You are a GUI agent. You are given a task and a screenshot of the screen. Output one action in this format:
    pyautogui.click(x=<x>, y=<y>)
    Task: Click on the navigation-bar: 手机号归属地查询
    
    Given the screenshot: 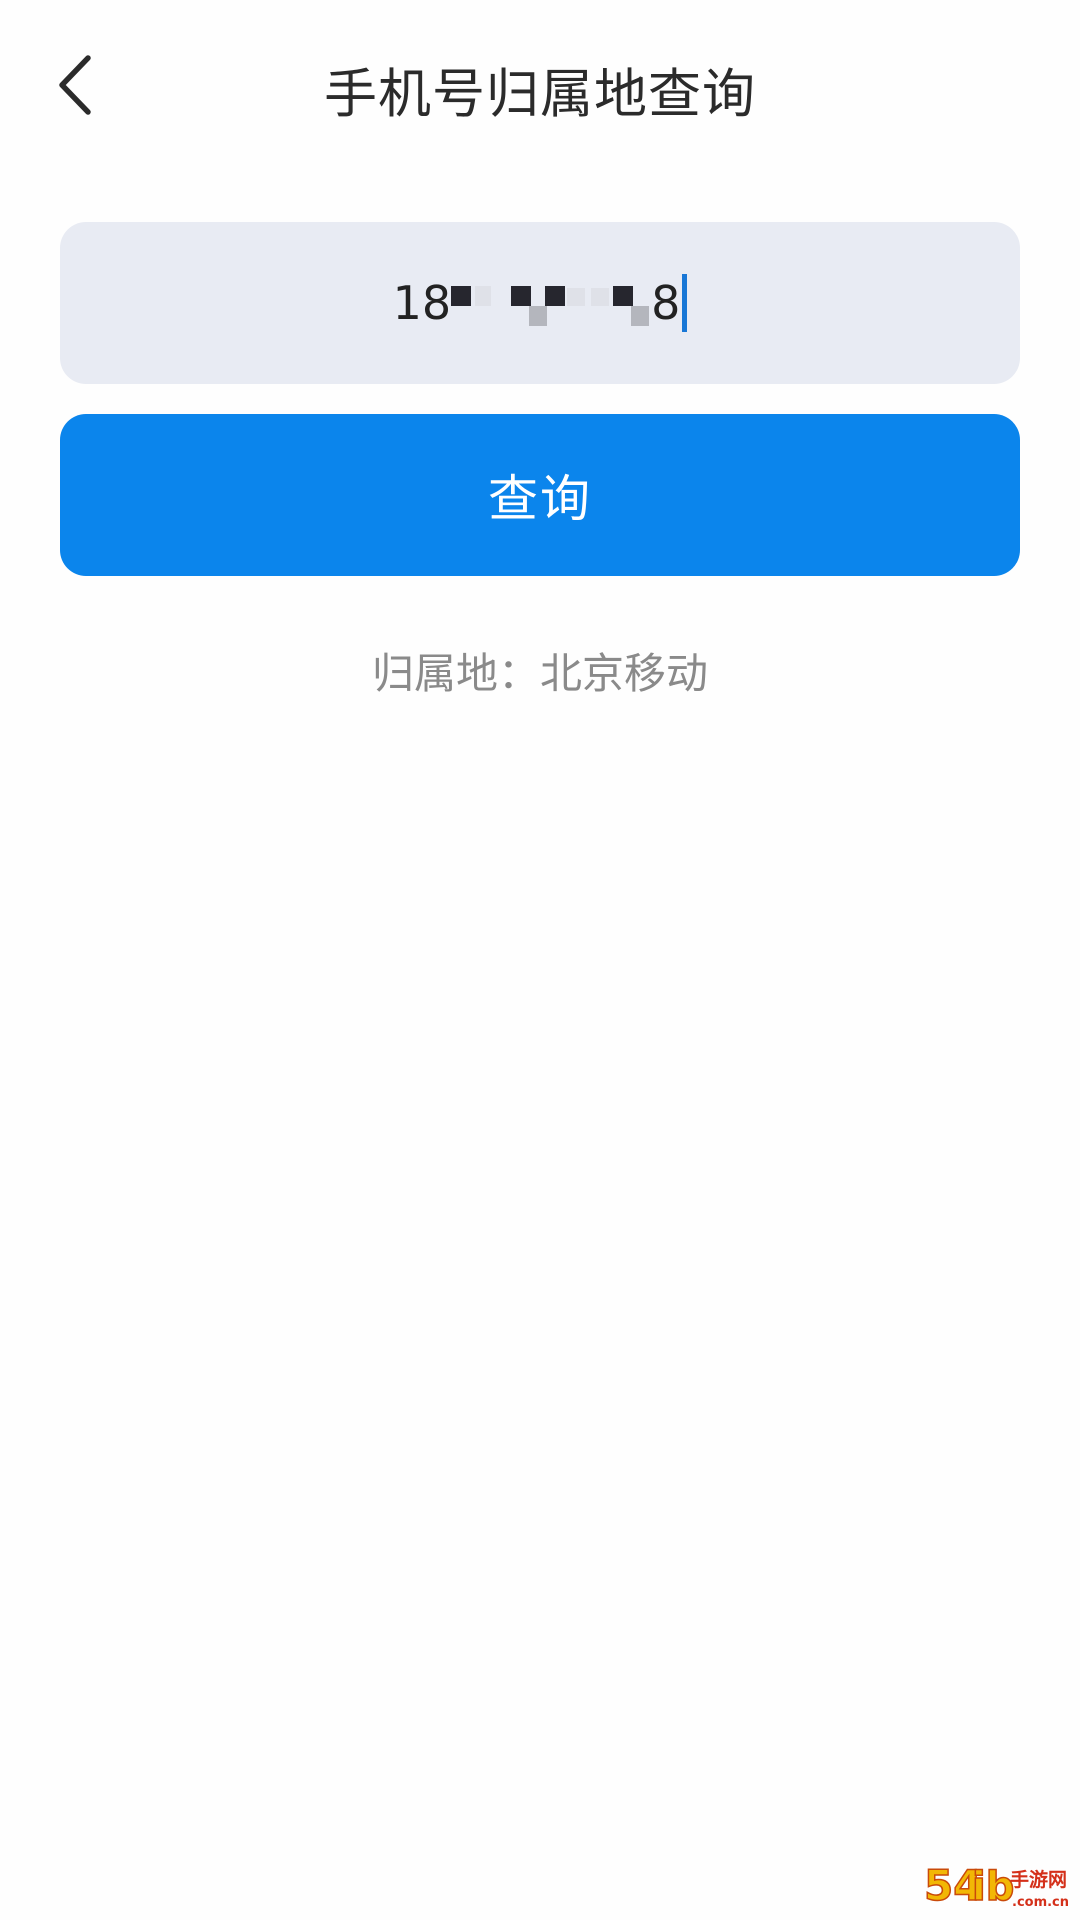 What is the action you would take?
    pyautogui.click(x=540, y=90)
    